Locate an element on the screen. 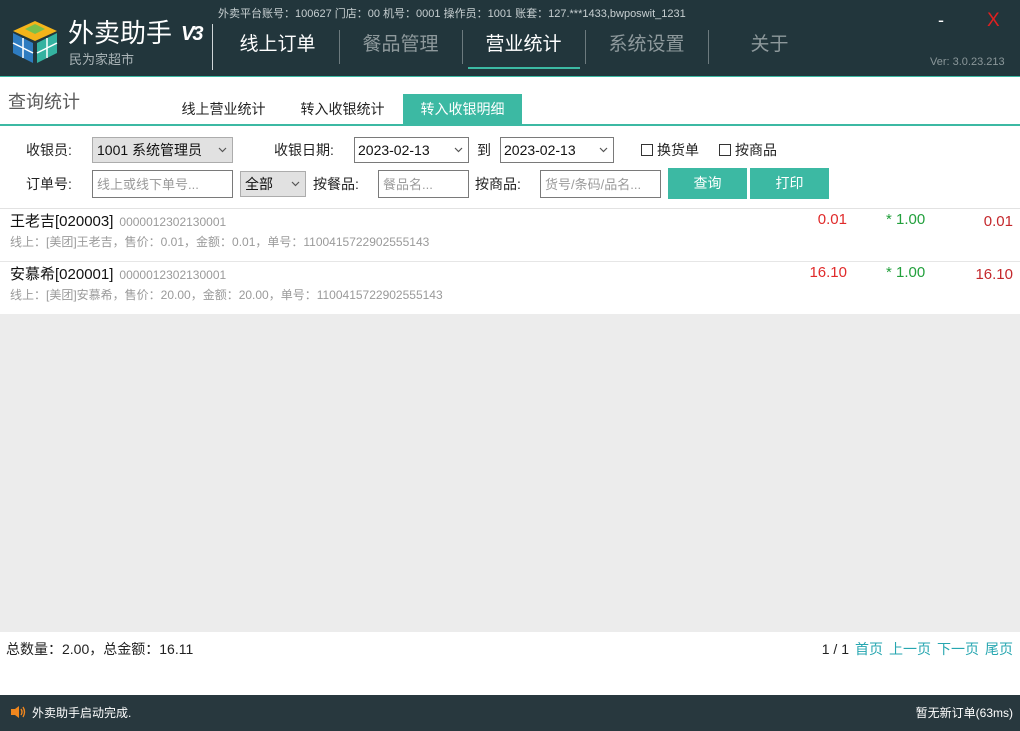  close-button: X is located at coordinates (993, 21).